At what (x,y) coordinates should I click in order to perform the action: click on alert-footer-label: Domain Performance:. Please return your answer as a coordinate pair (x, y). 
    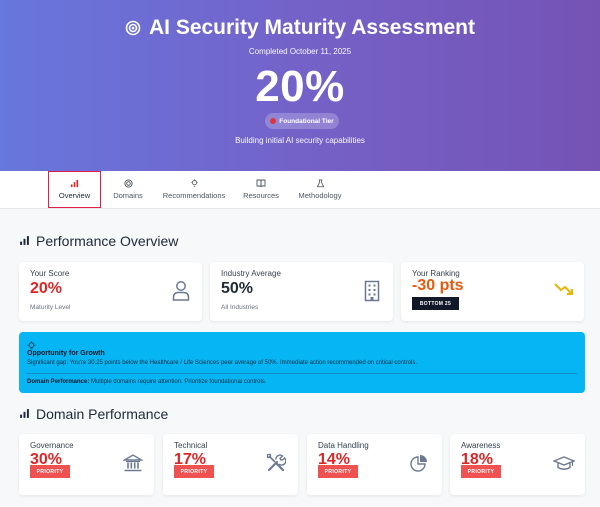
    Looking at the image, I should click on (58, 382).